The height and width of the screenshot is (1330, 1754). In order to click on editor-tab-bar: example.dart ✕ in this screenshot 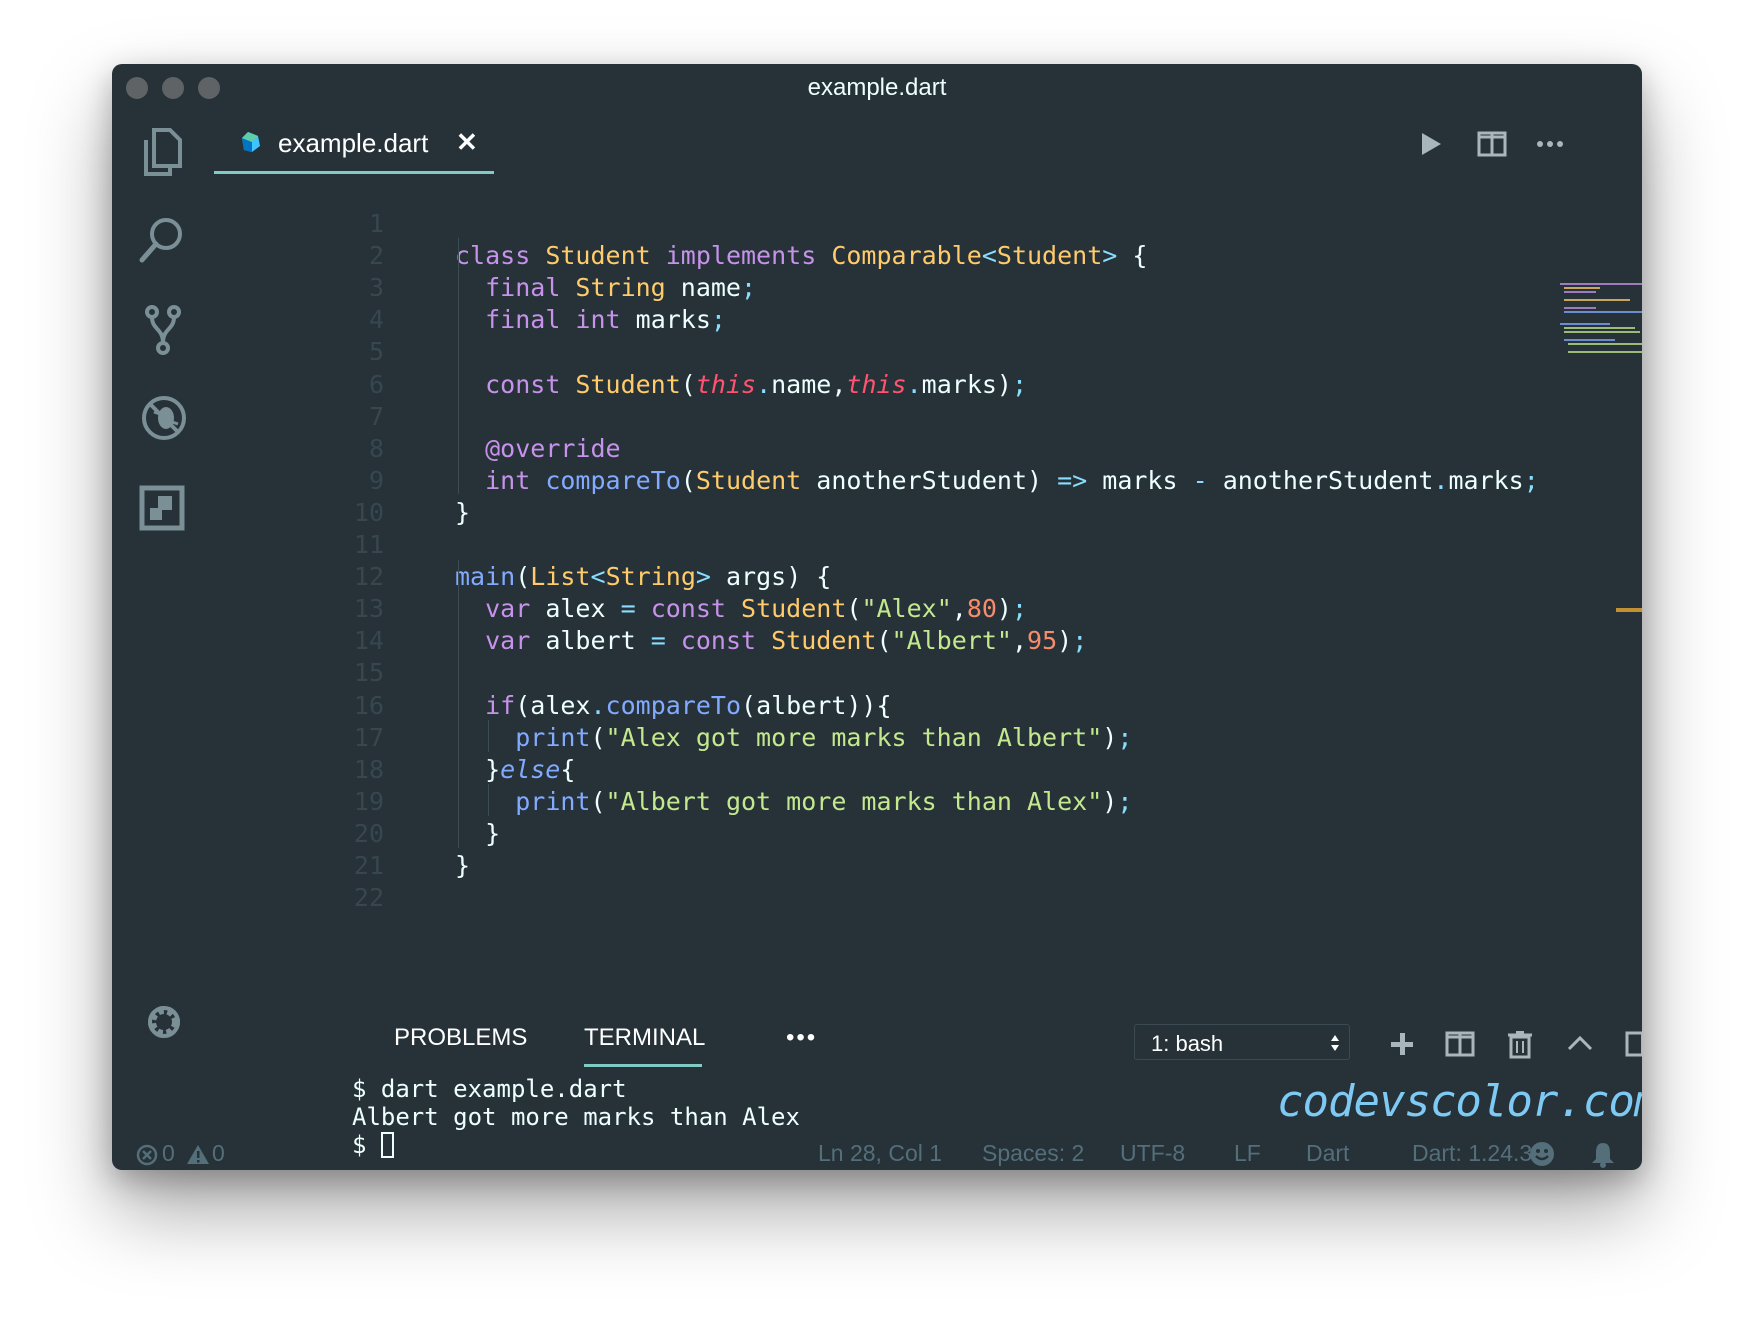, I will do `click(928, 143)`.